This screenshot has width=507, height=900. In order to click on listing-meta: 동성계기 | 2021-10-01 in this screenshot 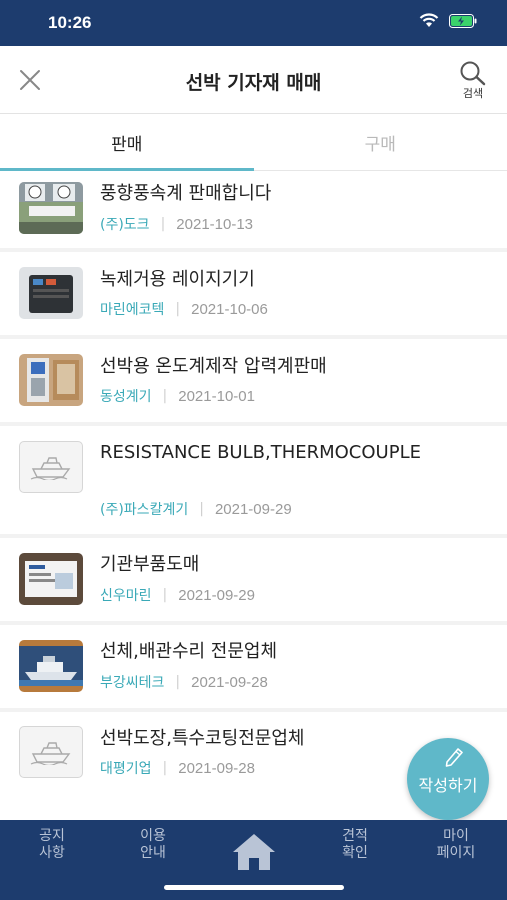, I will do `click(177, 396)`.